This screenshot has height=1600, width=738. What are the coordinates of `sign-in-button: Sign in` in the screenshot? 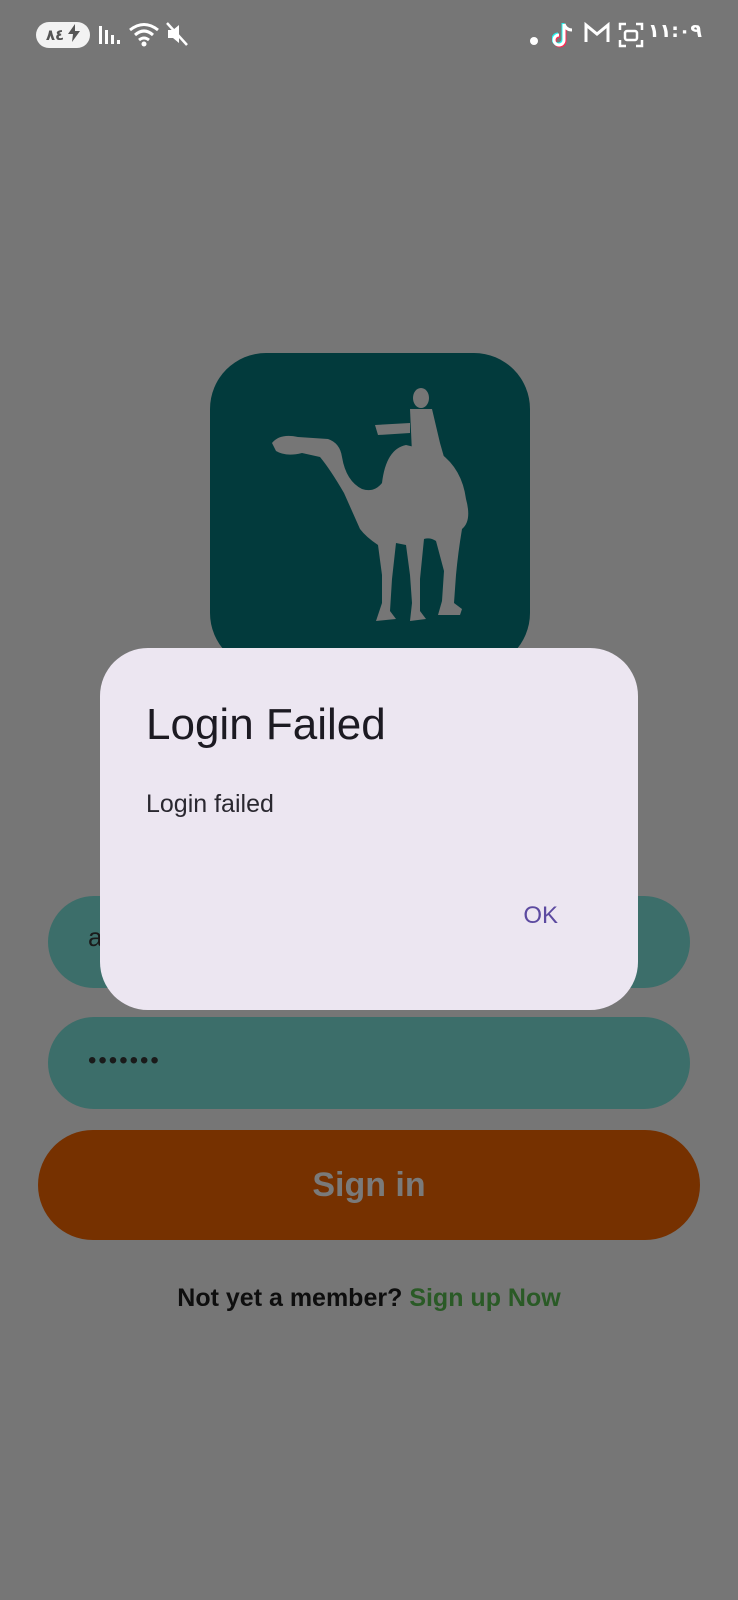 It's located at (369, 1185).